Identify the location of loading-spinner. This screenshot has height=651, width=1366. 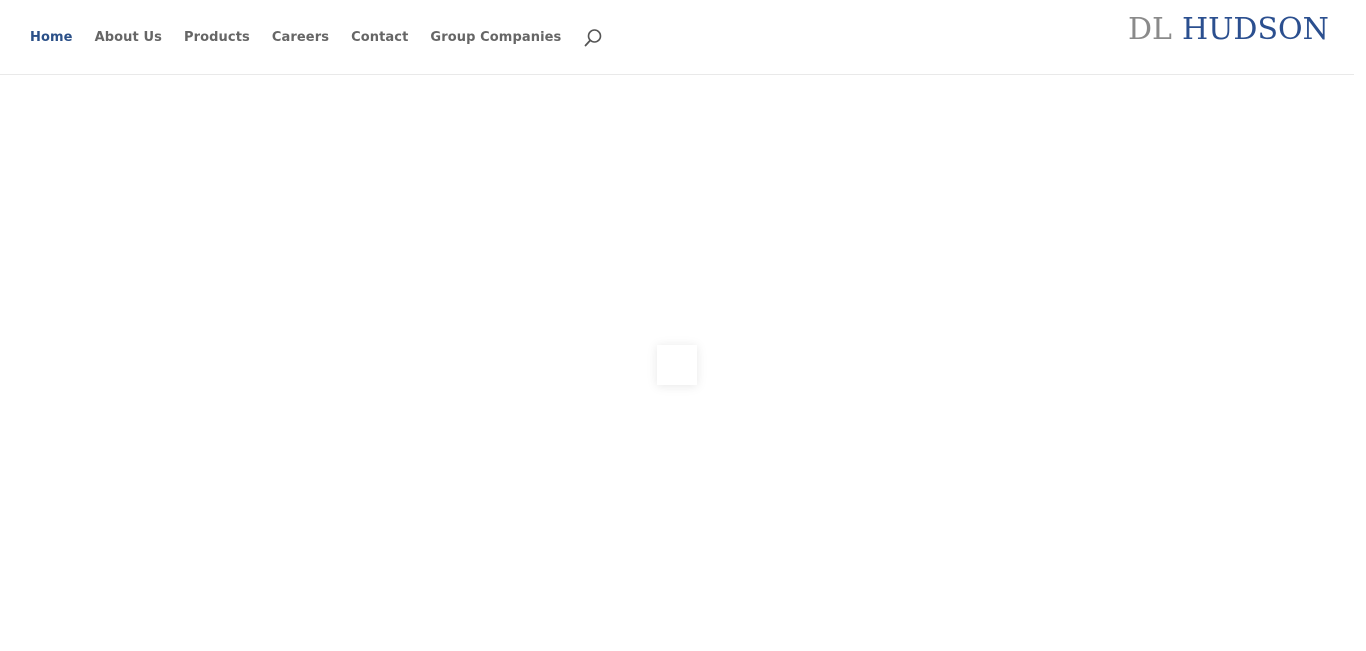
(677, 365).